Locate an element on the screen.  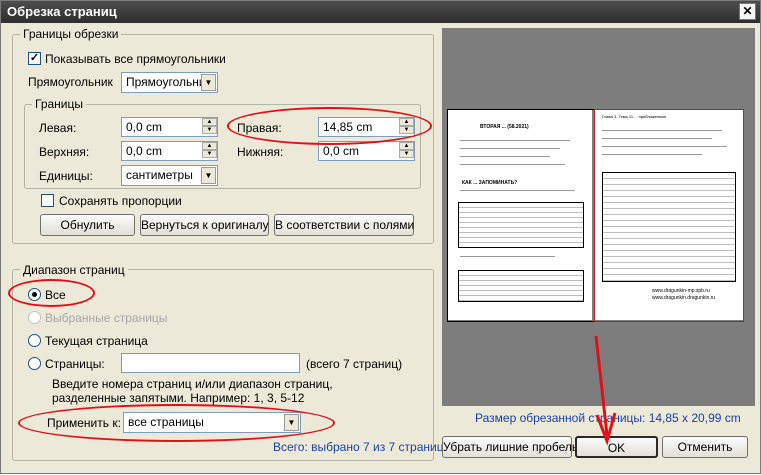
units-label: Единицы: is located at coordinates (66, 176).